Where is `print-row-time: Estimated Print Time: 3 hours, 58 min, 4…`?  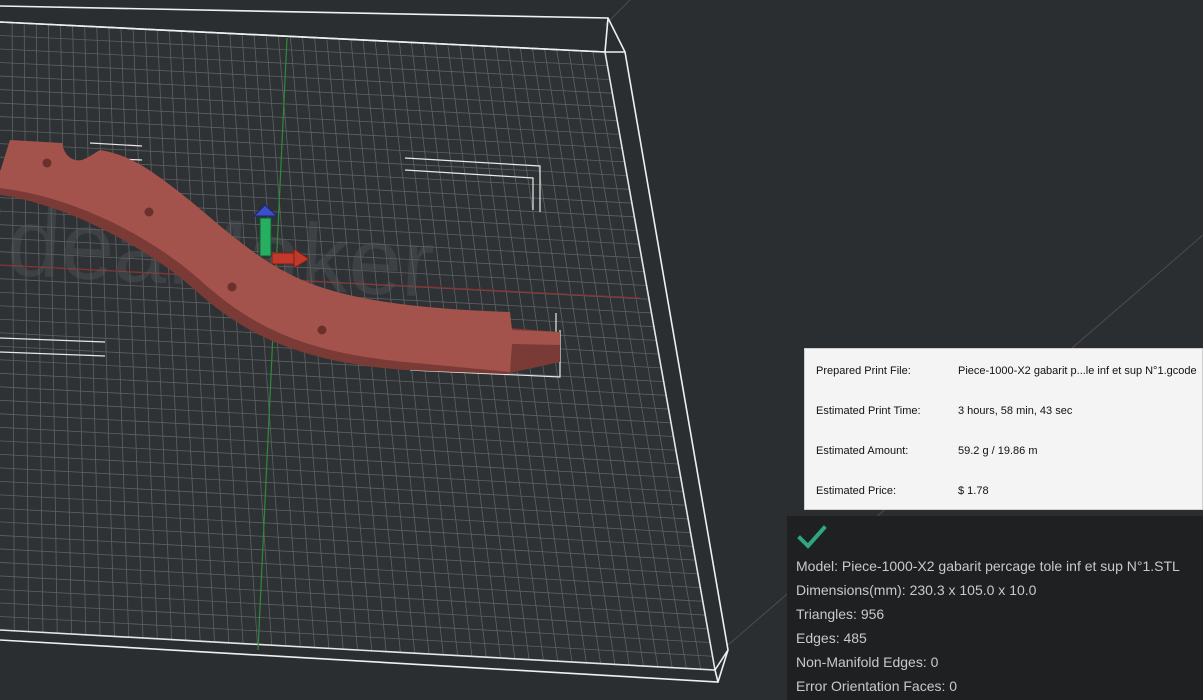
print-row-time: Estimated Print Time: 3 hours, 58 min, 4… is located at coordinates (1003, 413).